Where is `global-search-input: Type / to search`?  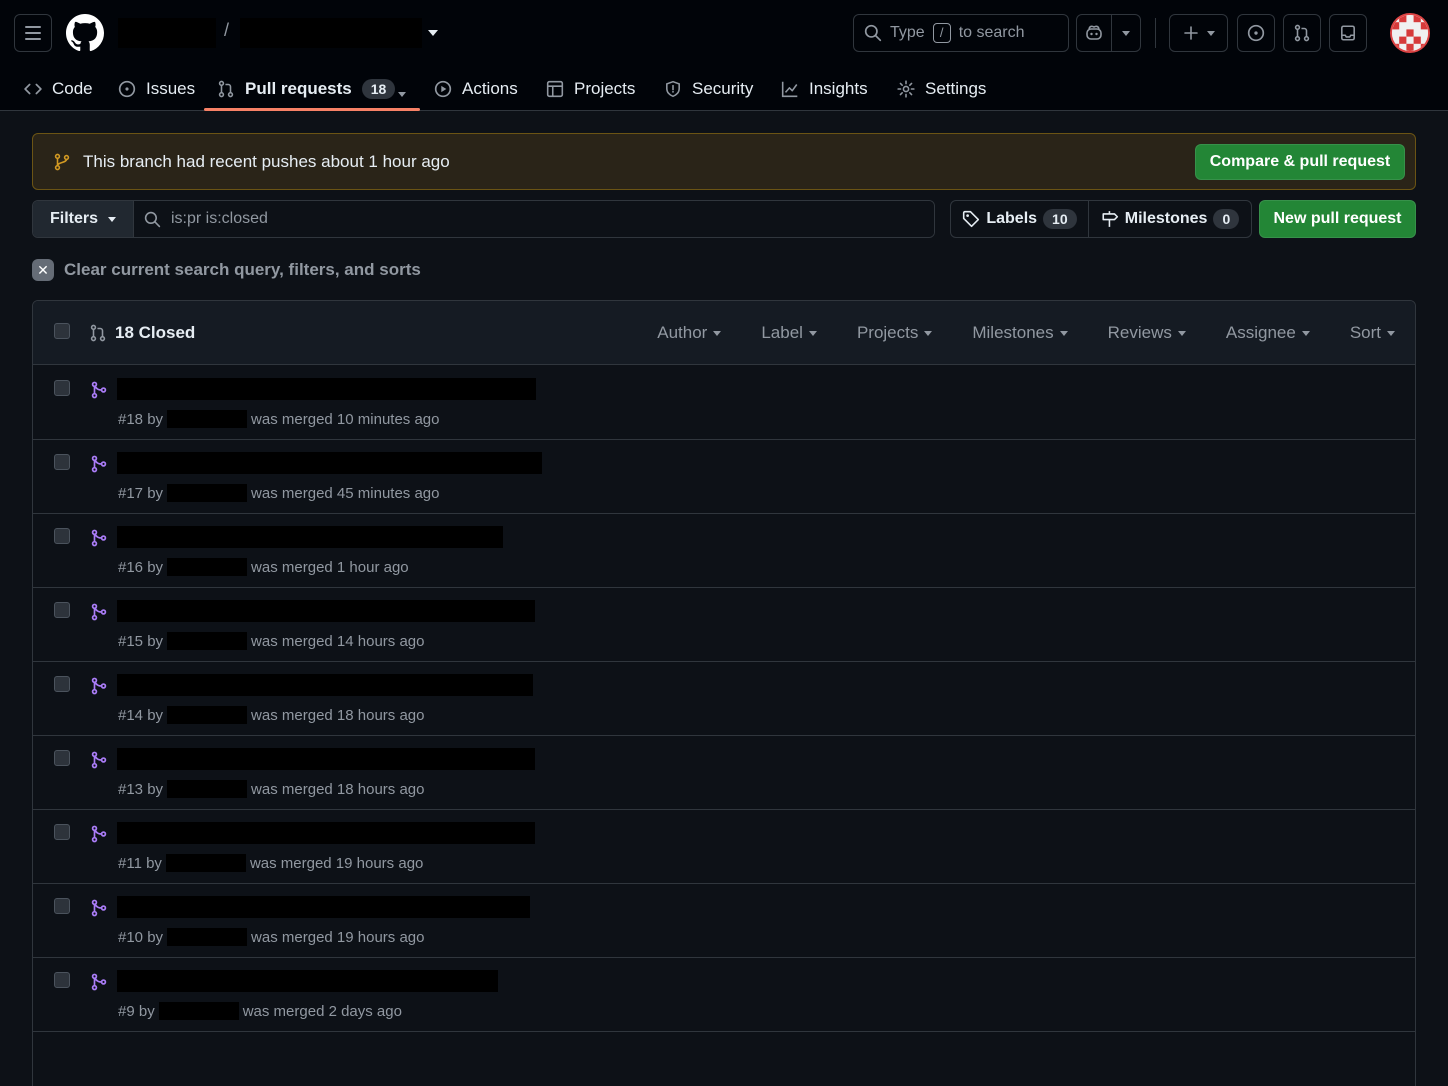
global-search-input: Type / to search is located at coordinates (961, 33).